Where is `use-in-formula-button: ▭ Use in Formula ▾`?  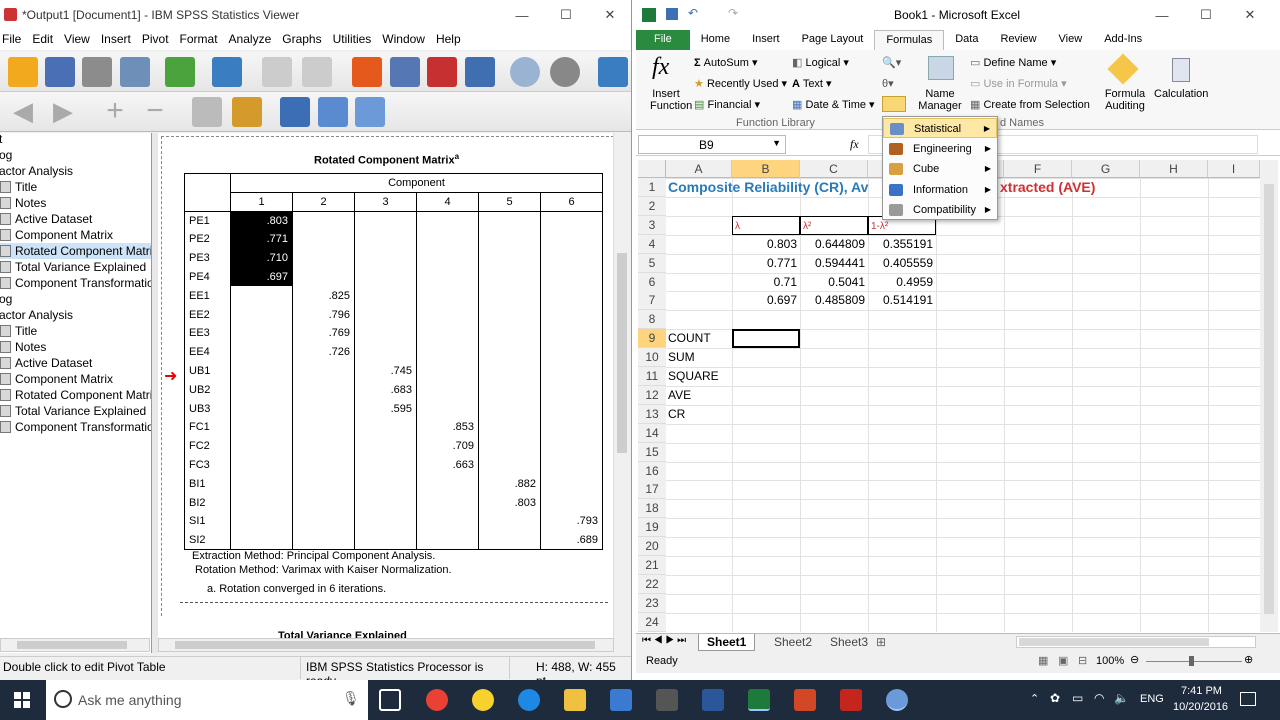 use-in-formula-button: ▭ Use in Formula ▾ is located at coordinates (1018, 83).